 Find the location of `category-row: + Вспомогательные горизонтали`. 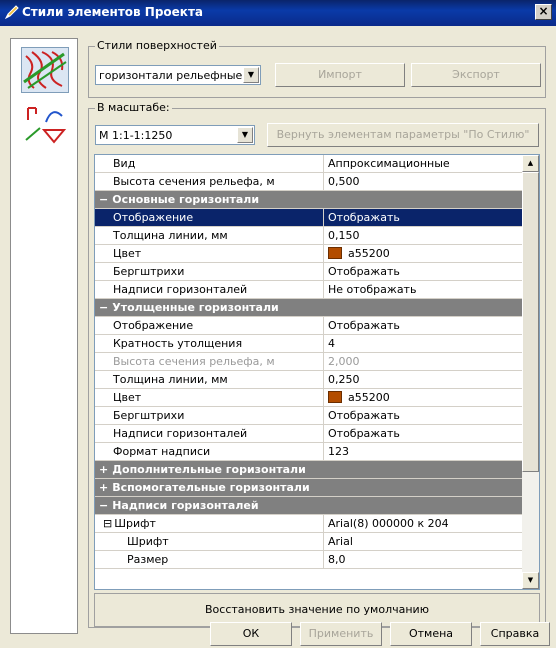

category-row: + Вспомогательные горизонтали is located at coordinates (309, 488).